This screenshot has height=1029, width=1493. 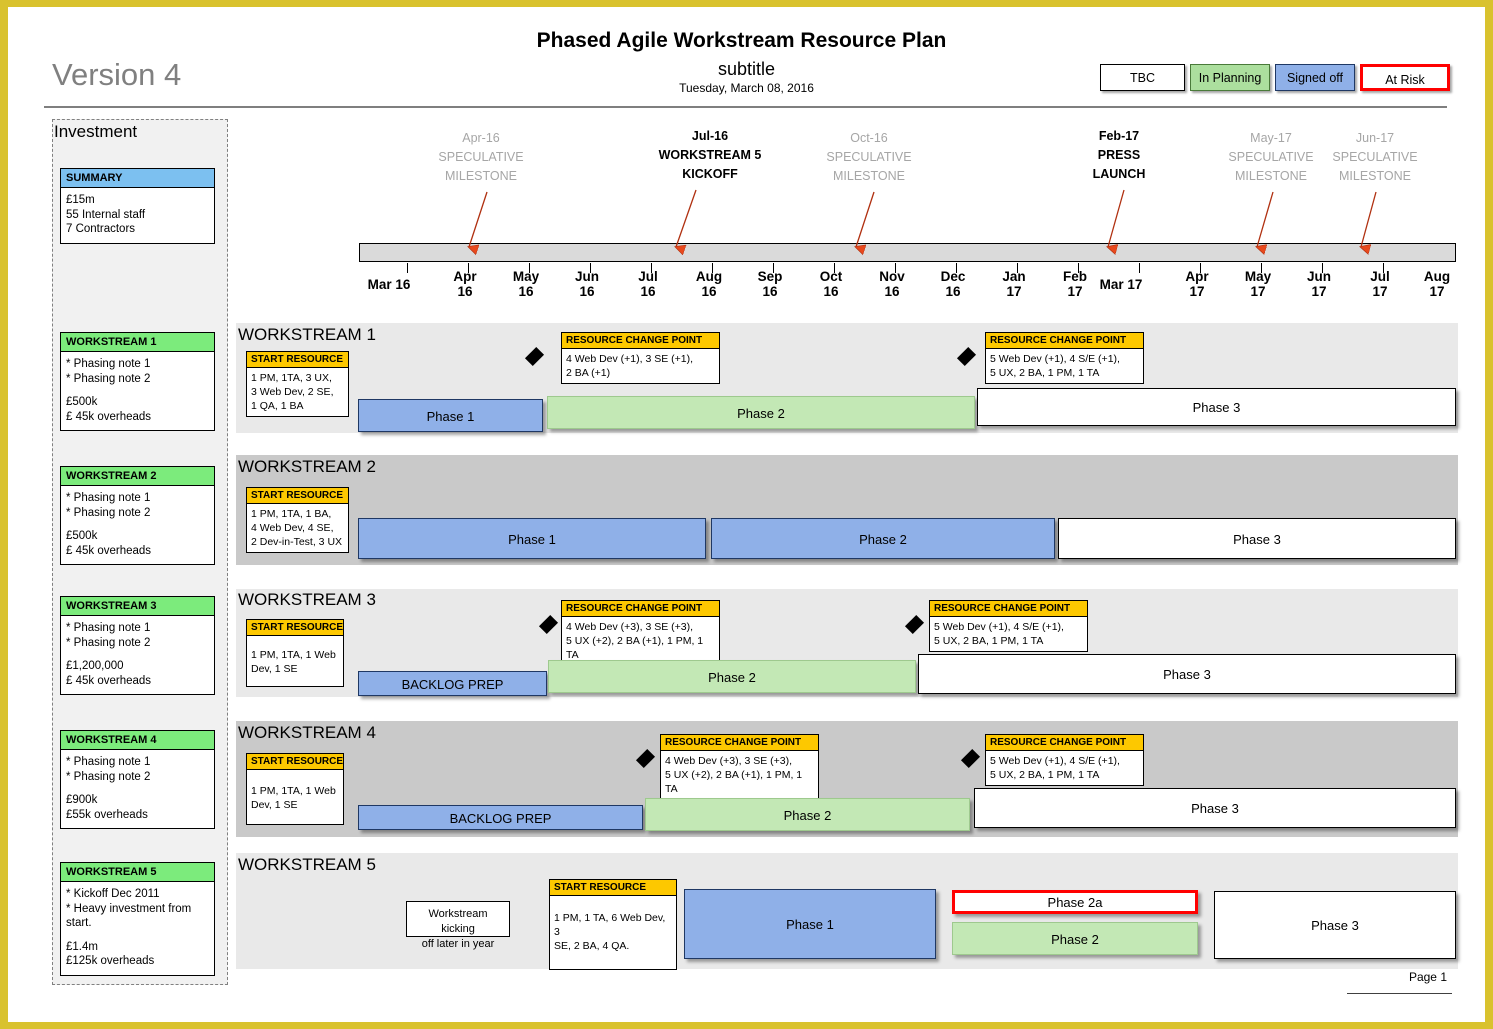 I want to click on workstream-heading-4: WORKSTREAM 4, so click(x=307, y=732).